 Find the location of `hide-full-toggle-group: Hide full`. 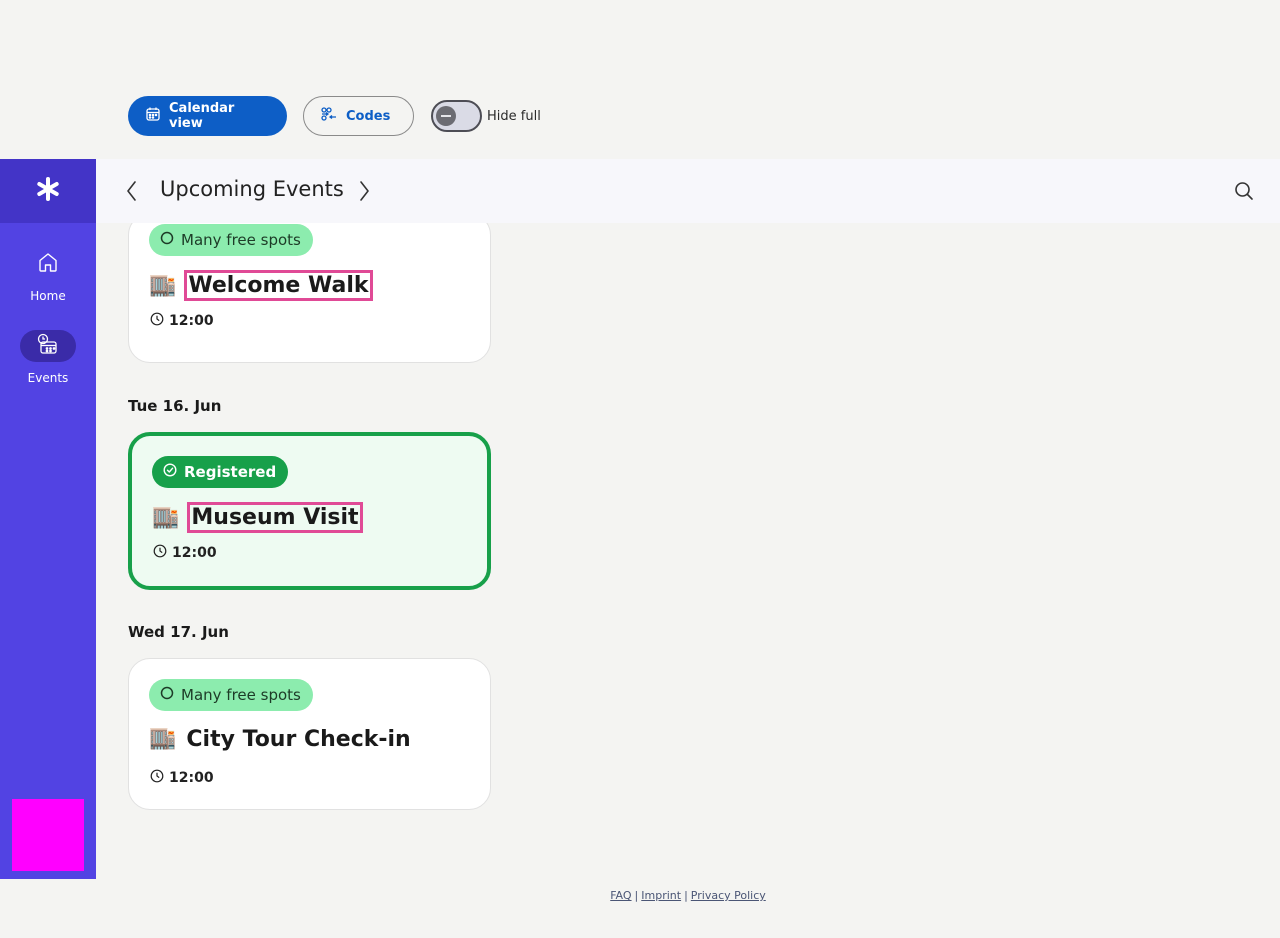

hide-full-toggle-group: Hide full is located at coordinates (486, 116).